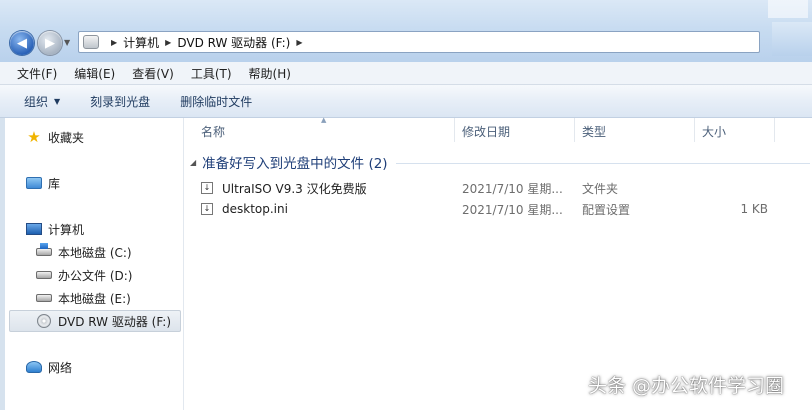 The width and height of the screenshot is (812, 410). I want to click on sidebar-label: 本地磁盘 (E:), so click(94, 298).